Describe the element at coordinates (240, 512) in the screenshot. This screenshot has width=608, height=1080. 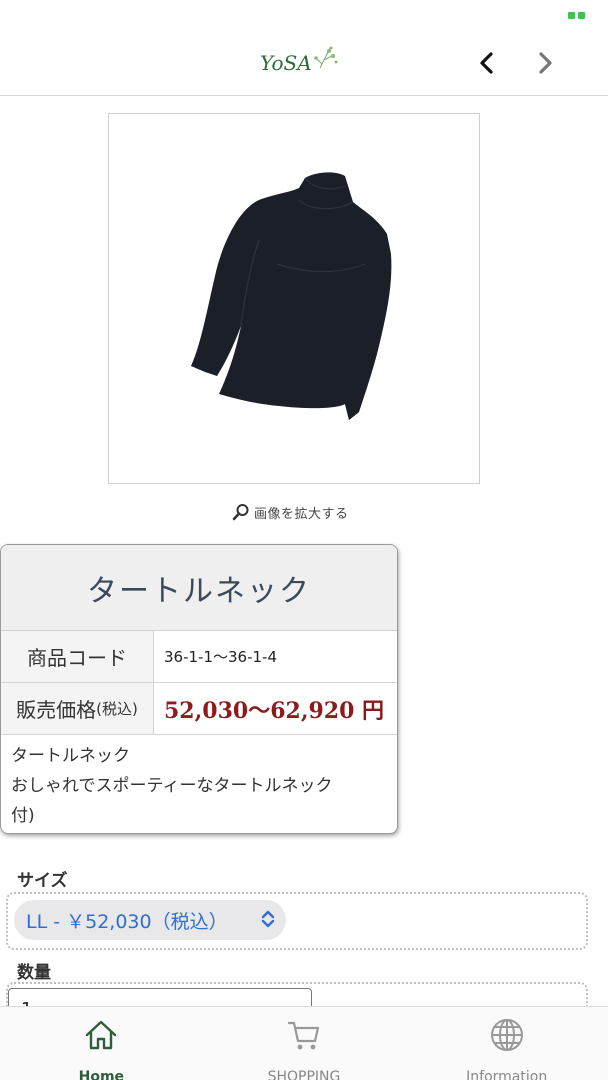
I see `magnifier-icon` at that location.